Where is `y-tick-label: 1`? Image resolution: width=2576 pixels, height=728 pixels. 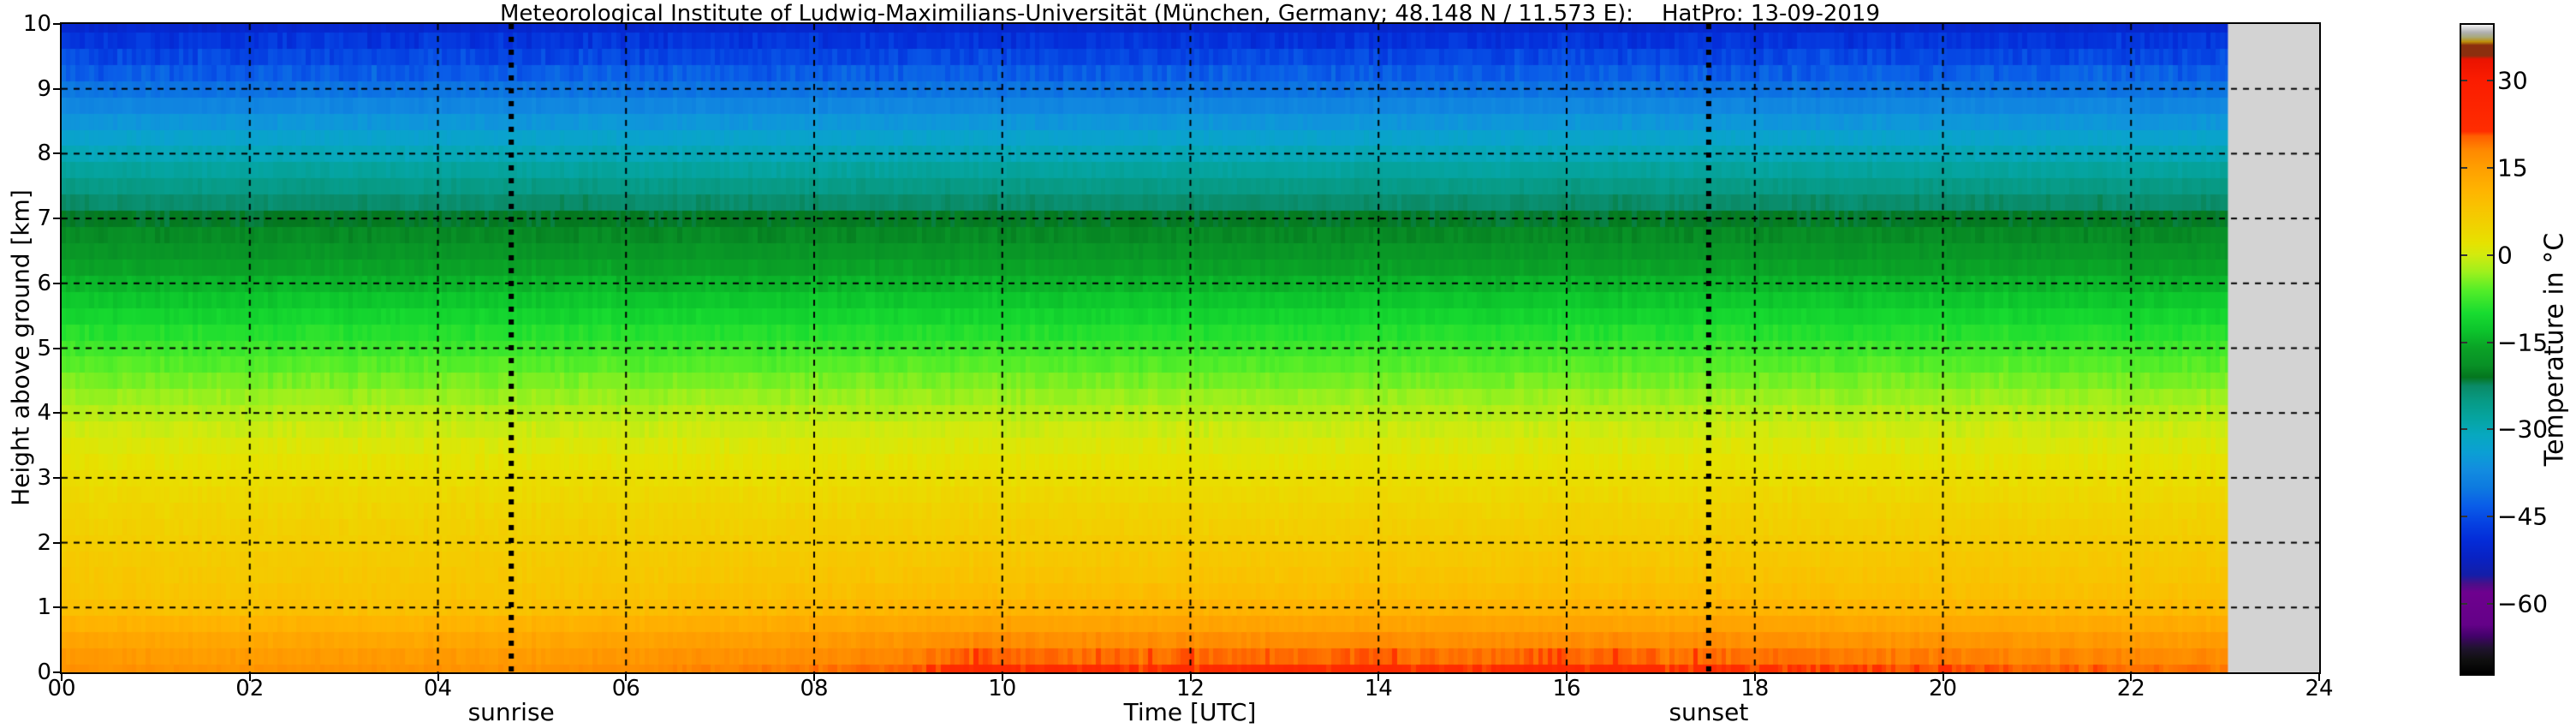
y-tick-label: 1 is located at coordinates (44, 608).